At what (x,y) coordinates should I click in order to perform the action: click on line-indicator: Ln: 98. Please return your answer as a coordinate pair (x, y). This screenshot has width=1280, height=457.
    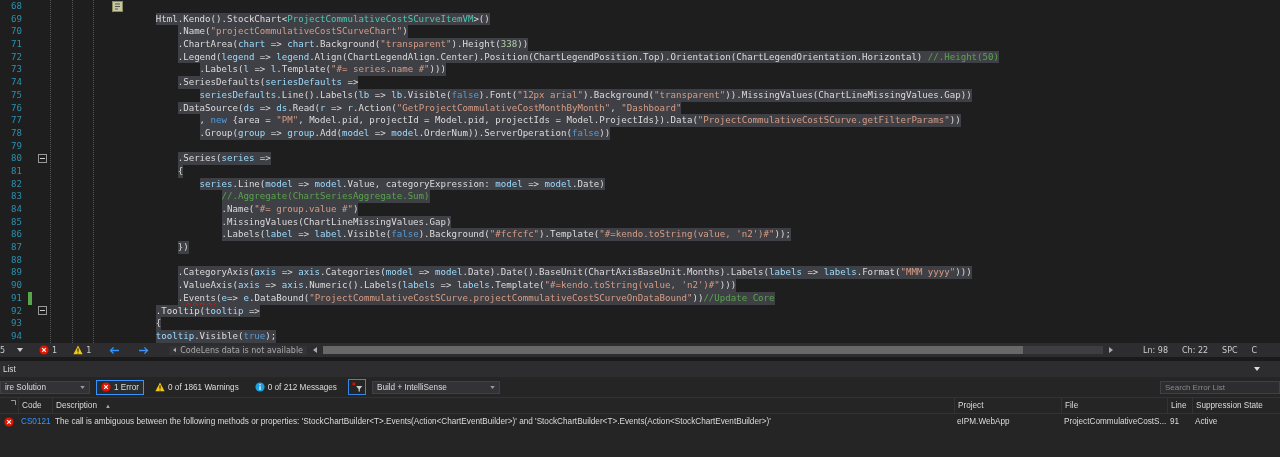
    Looking at the image, I should click on (1155, 350).